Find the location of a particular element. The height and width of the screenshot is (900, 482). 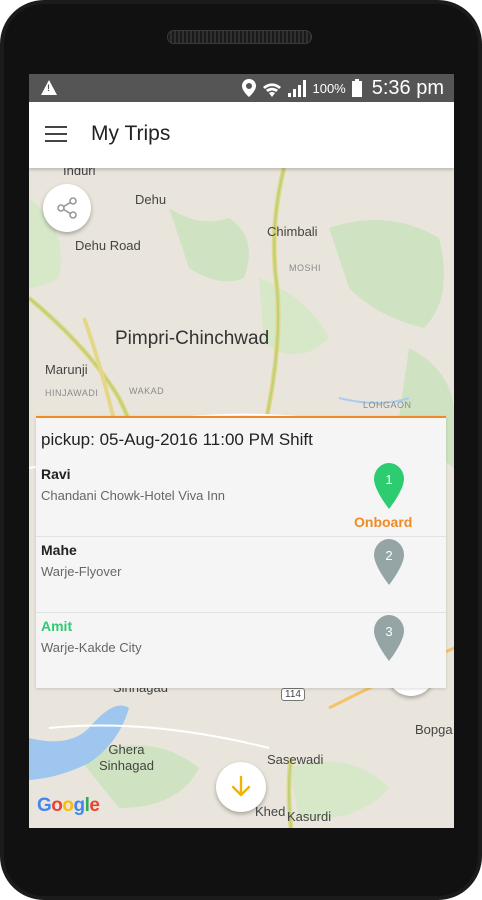

page-title: My Trips is located at coordinates (131, 133).